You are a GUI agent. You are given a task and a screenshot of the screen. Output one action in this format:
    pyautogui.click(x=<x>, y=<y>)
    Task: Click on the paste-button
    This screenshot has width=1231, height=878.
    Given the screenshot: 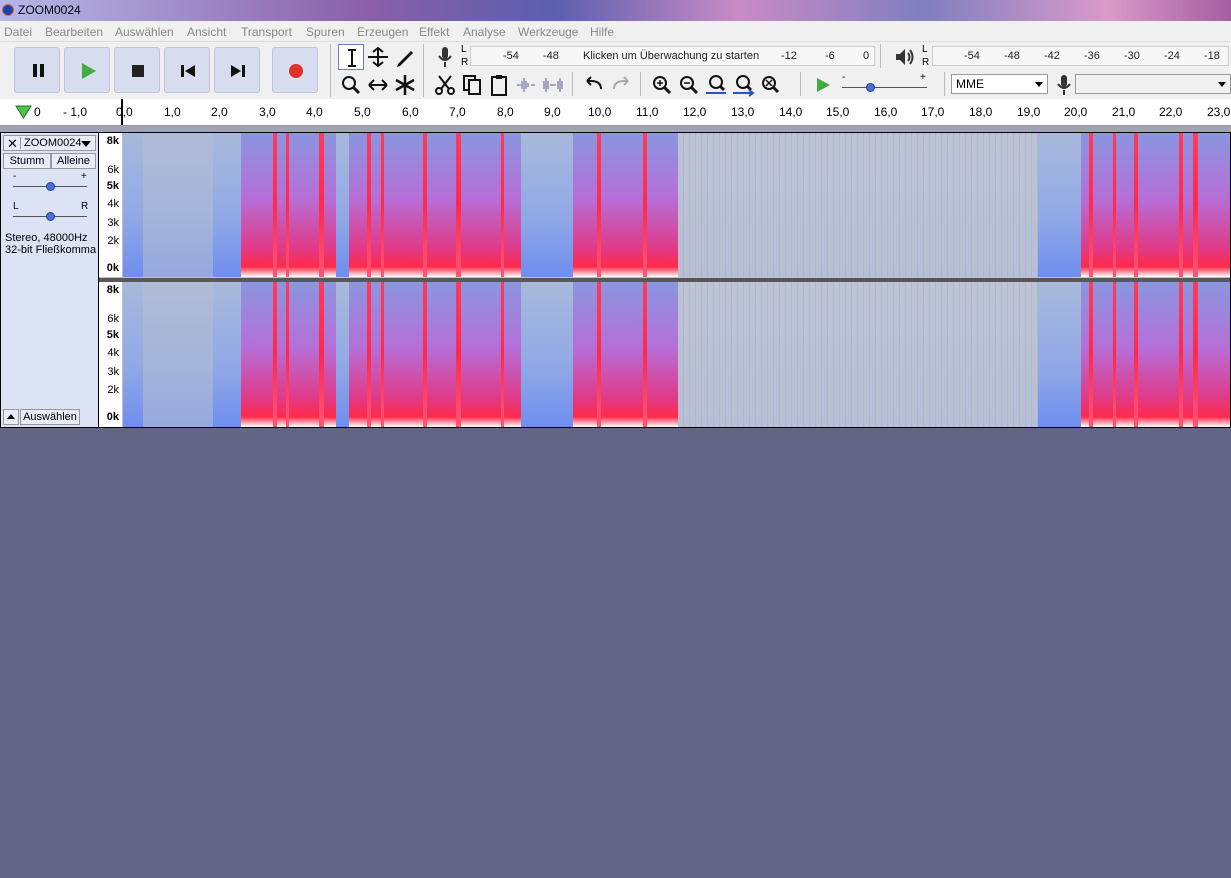 What is the action you would take?
    pyautogui.click(x=499, y=85)
    